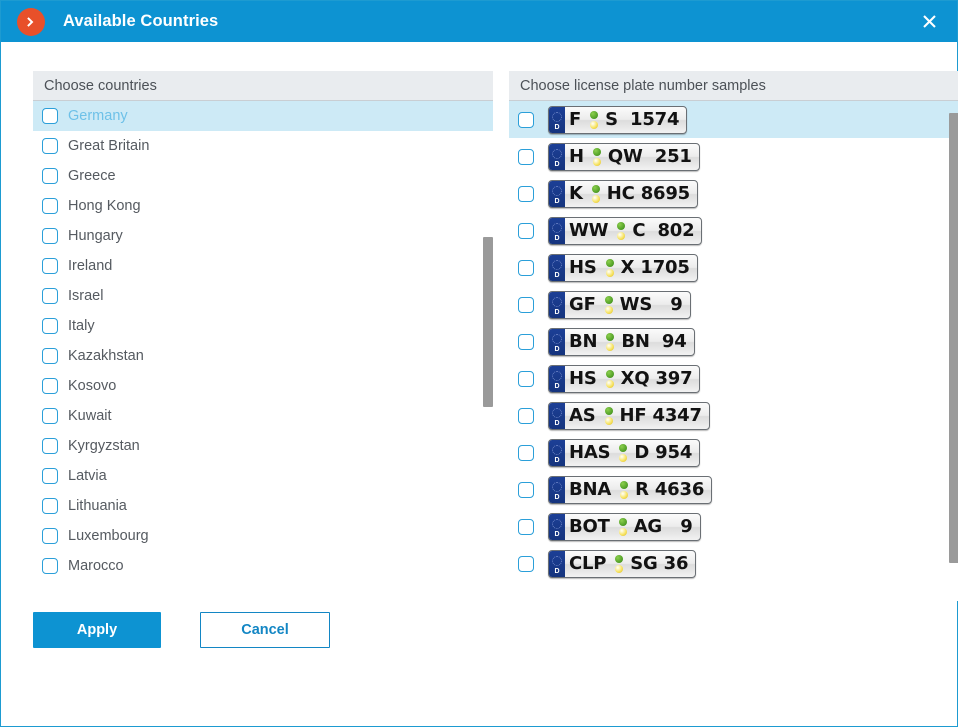 This screenshot has width=958, height=727. Describe the element at coordinates (263, 296) in the screenshot. I see `country-row: Israel` at that location.